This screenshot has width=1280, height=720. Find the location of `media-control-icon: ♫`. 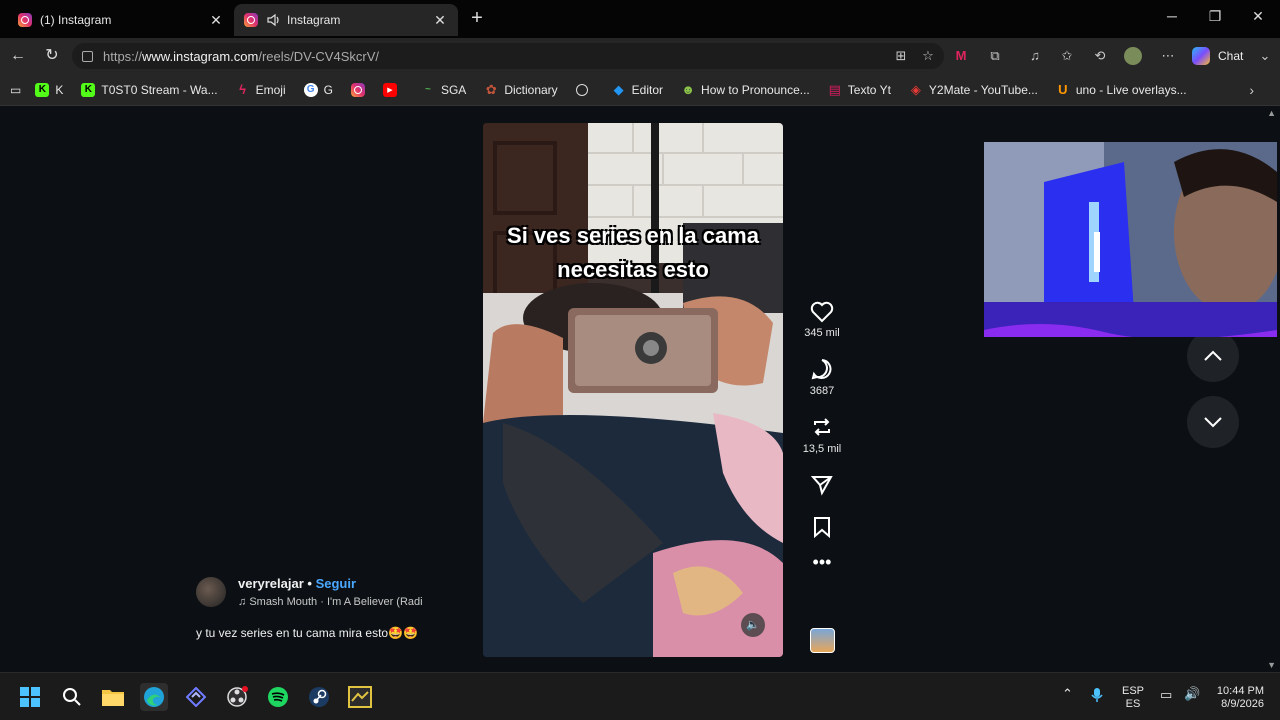

media-control-icon: ♫ is located at coordinates (1035, 56).